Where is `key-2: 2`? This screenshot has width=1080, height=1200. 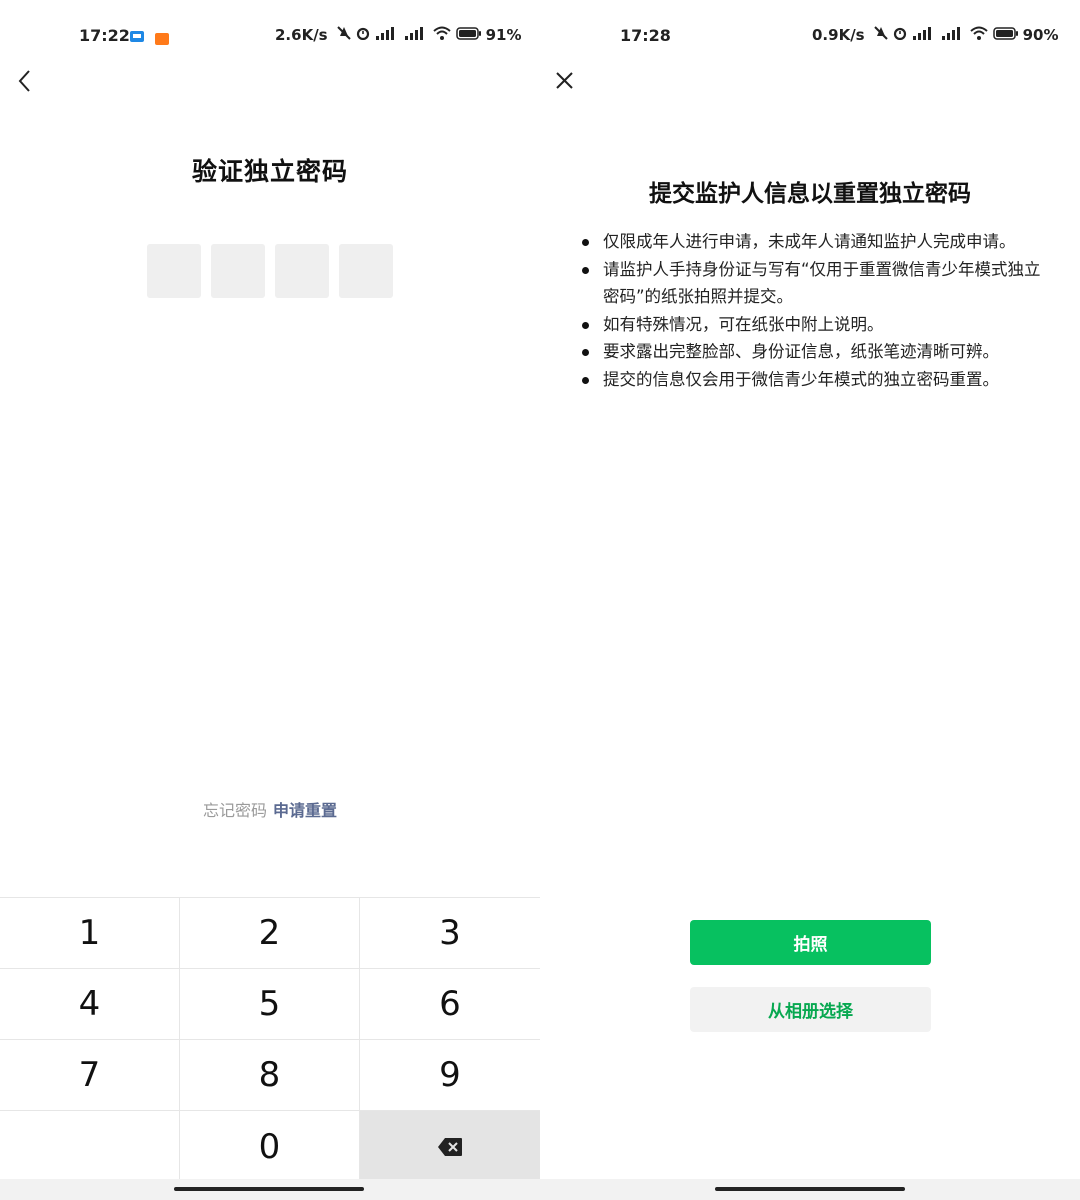 key-2: 2 is located at coordinates (270, 933).